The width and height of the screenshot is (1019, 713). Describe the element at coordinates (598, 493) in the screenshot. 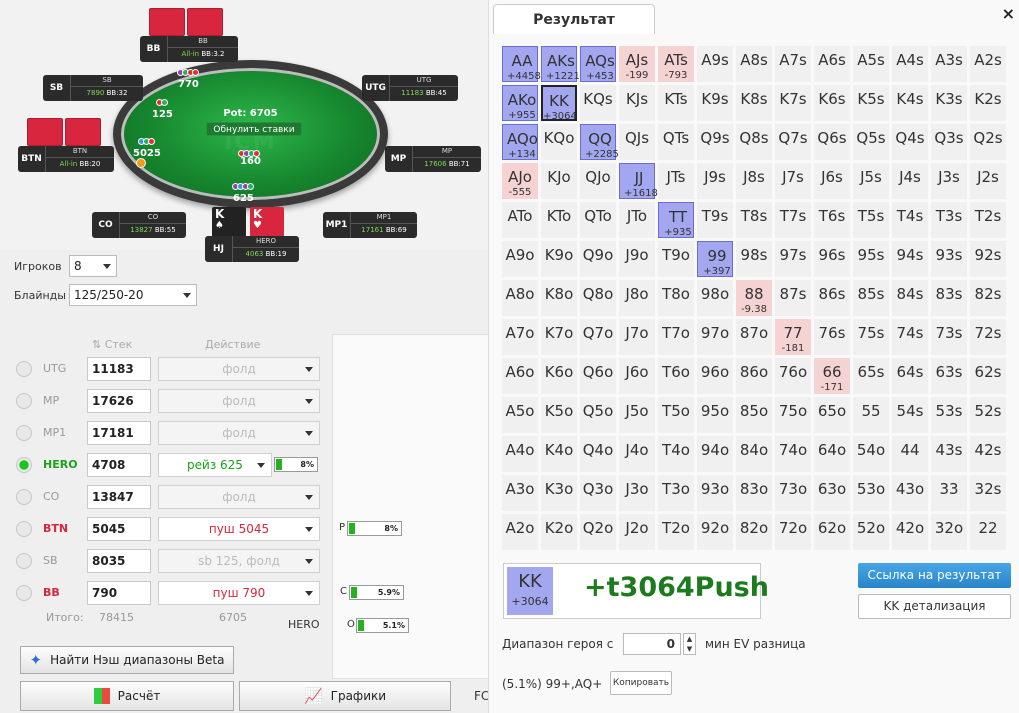

I see `hand-cell: Q3o` at that location.